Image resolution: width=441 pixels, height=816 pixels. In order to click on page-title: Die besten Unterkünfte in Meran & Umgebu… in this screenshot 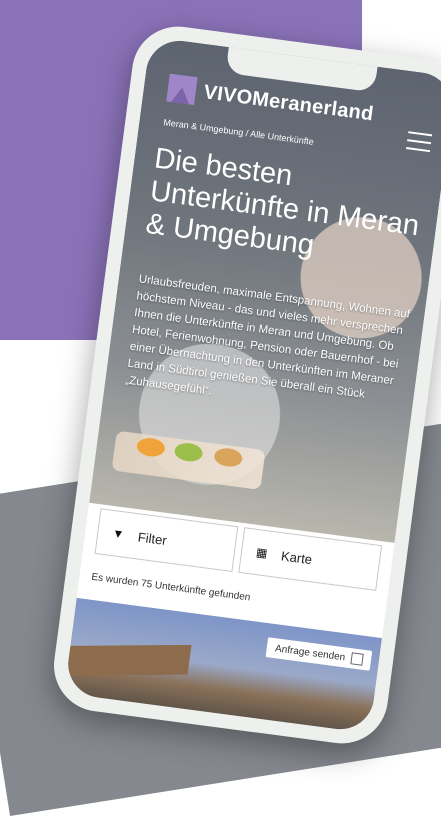, I will do `click(282, 202)`.